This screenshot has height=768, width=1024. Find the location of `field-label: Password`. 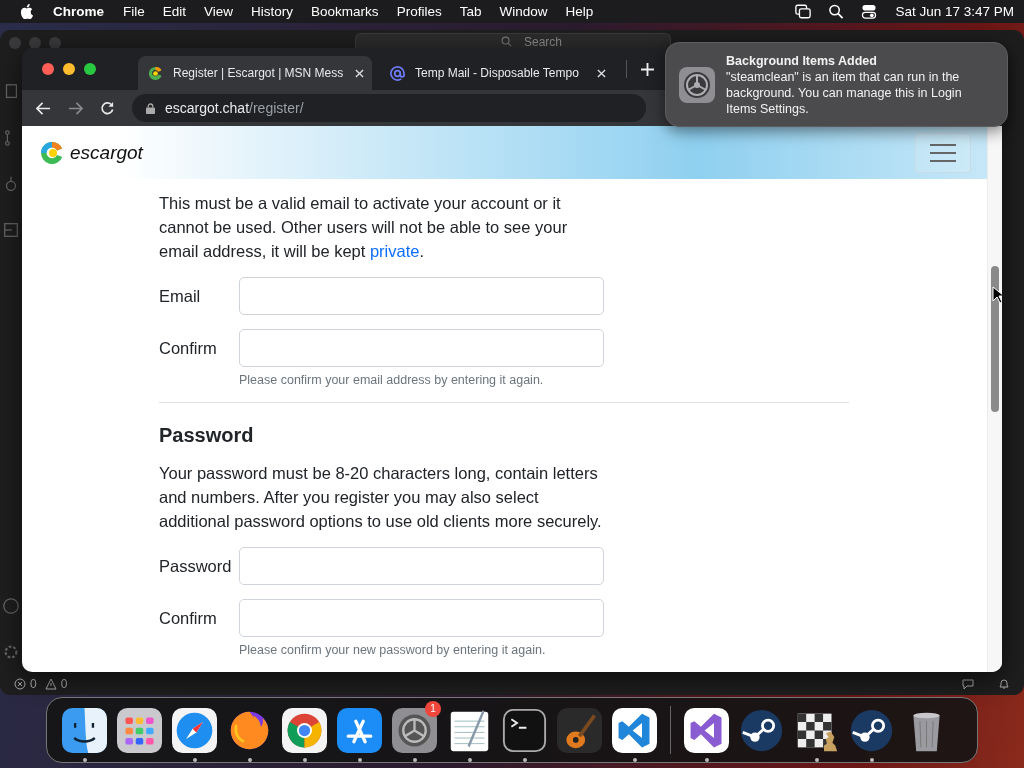

field-label: Password is located at coordinates (196, 566).